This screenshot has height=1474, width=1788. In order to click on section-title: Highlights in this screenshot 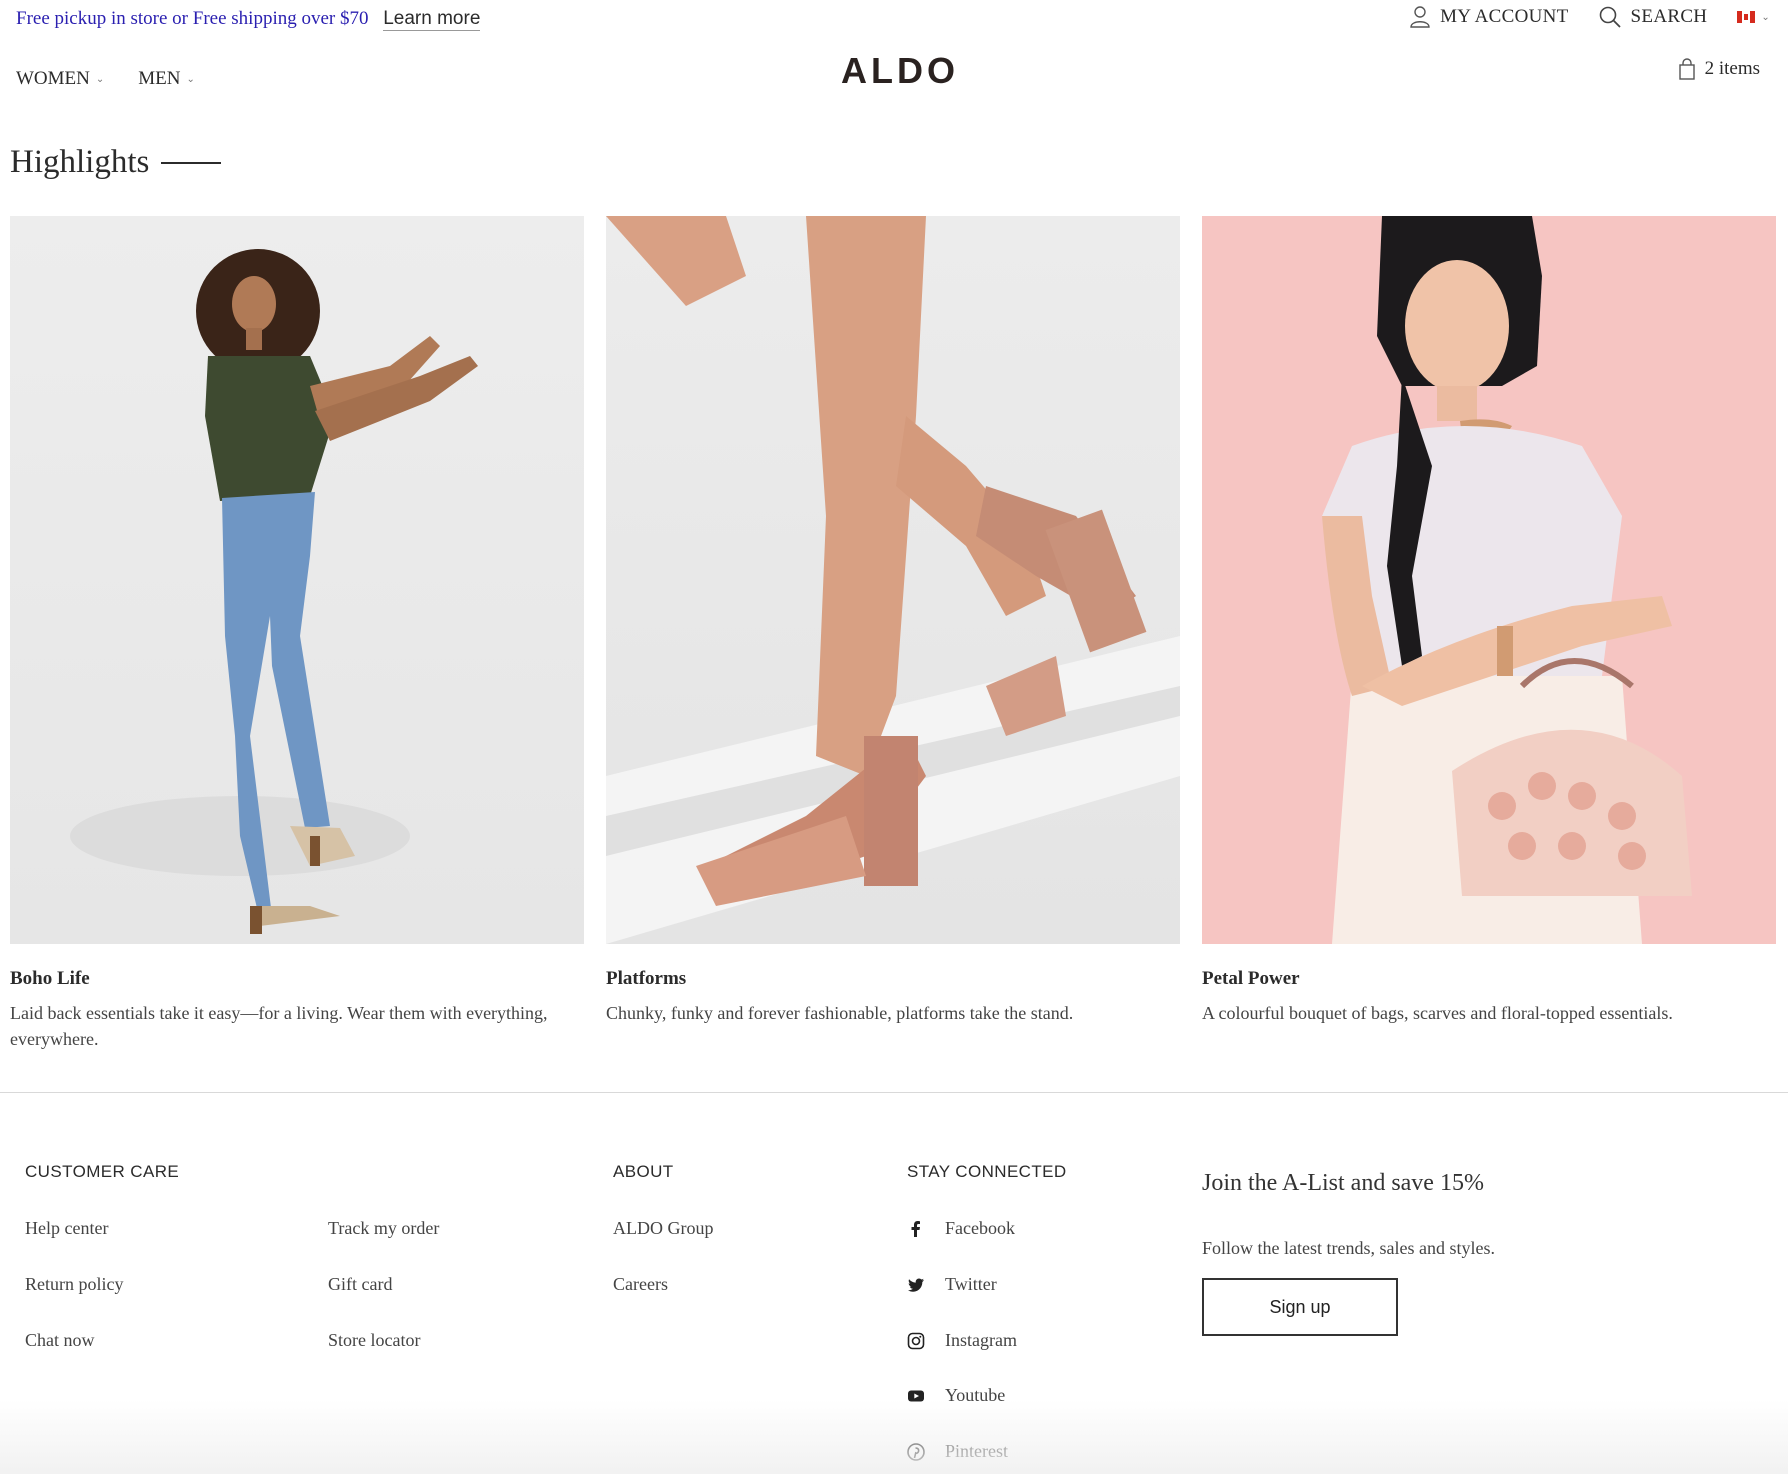, I will do `click(116, 162)`.